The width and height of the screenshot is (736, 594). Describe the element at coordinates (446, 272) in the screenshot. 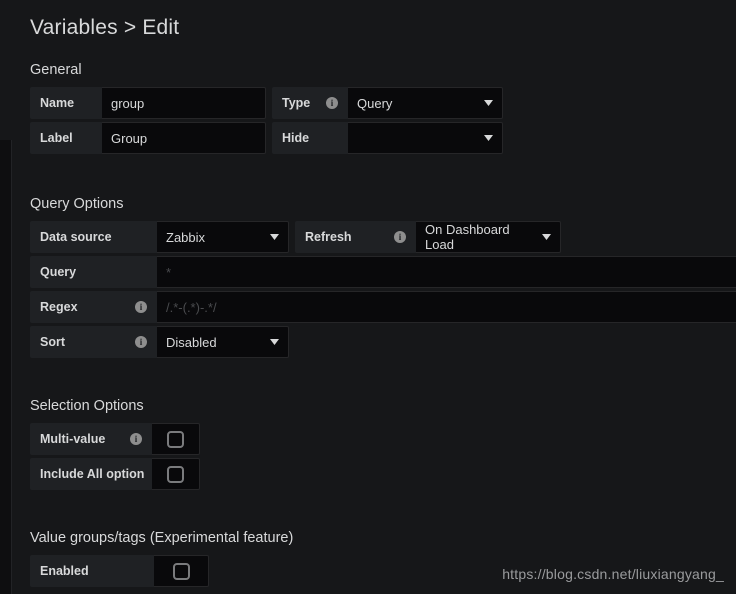

I see `query-input: *` at that location.